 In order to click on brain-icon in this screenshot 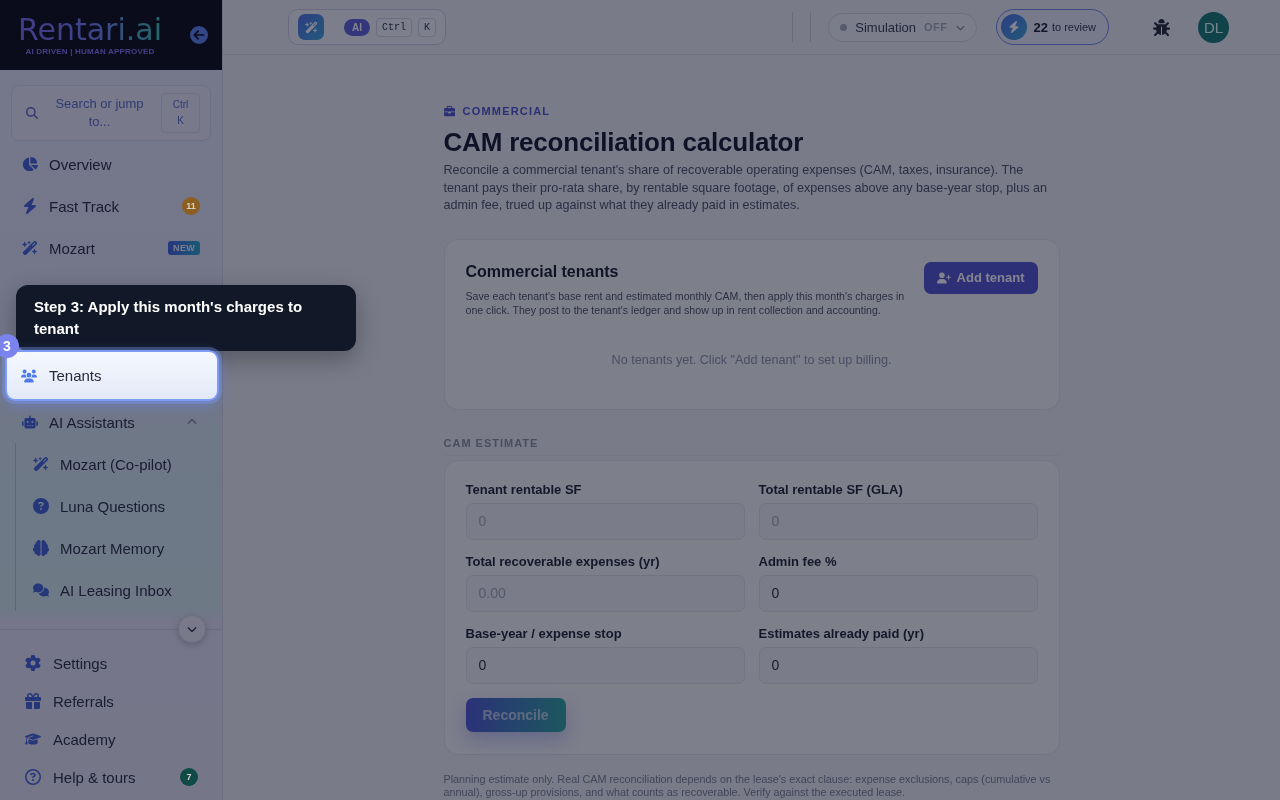, I will do `click(41, 548)`.